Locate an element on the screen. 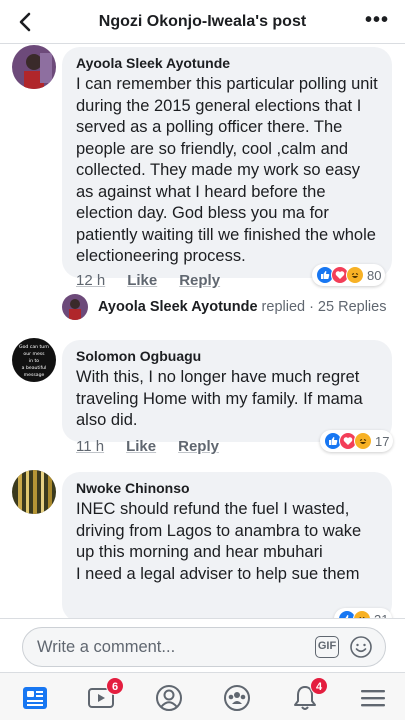 This screenshot has width=405, height=720. more-options-icon: ••• is located at coordinates (377, 20).